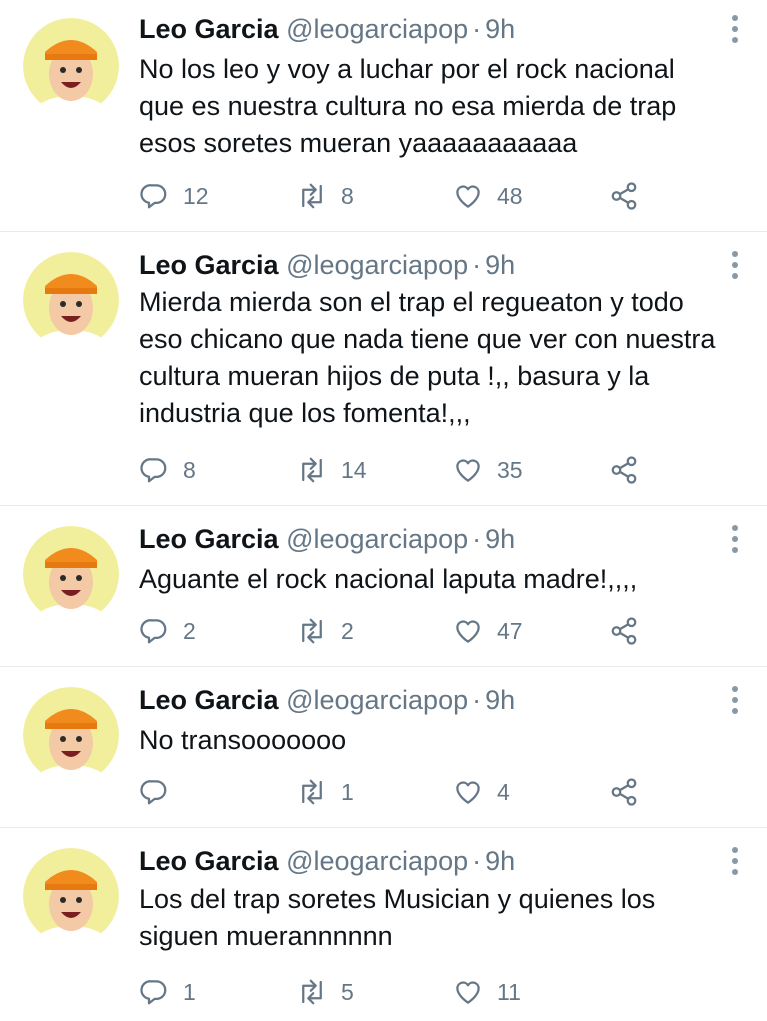  Describe the element at coordinates (243, 740) in the screenshot. I see `tweet-text-line: No transooooooo` at that location.